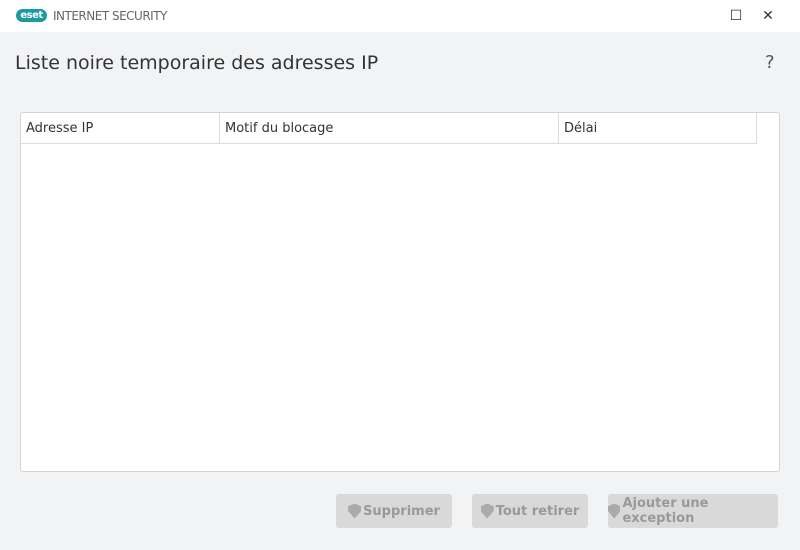 The width and height of the screenshot is (800, 550). I want to click on remove-all-label: Tout retirer, so click(537, 511).